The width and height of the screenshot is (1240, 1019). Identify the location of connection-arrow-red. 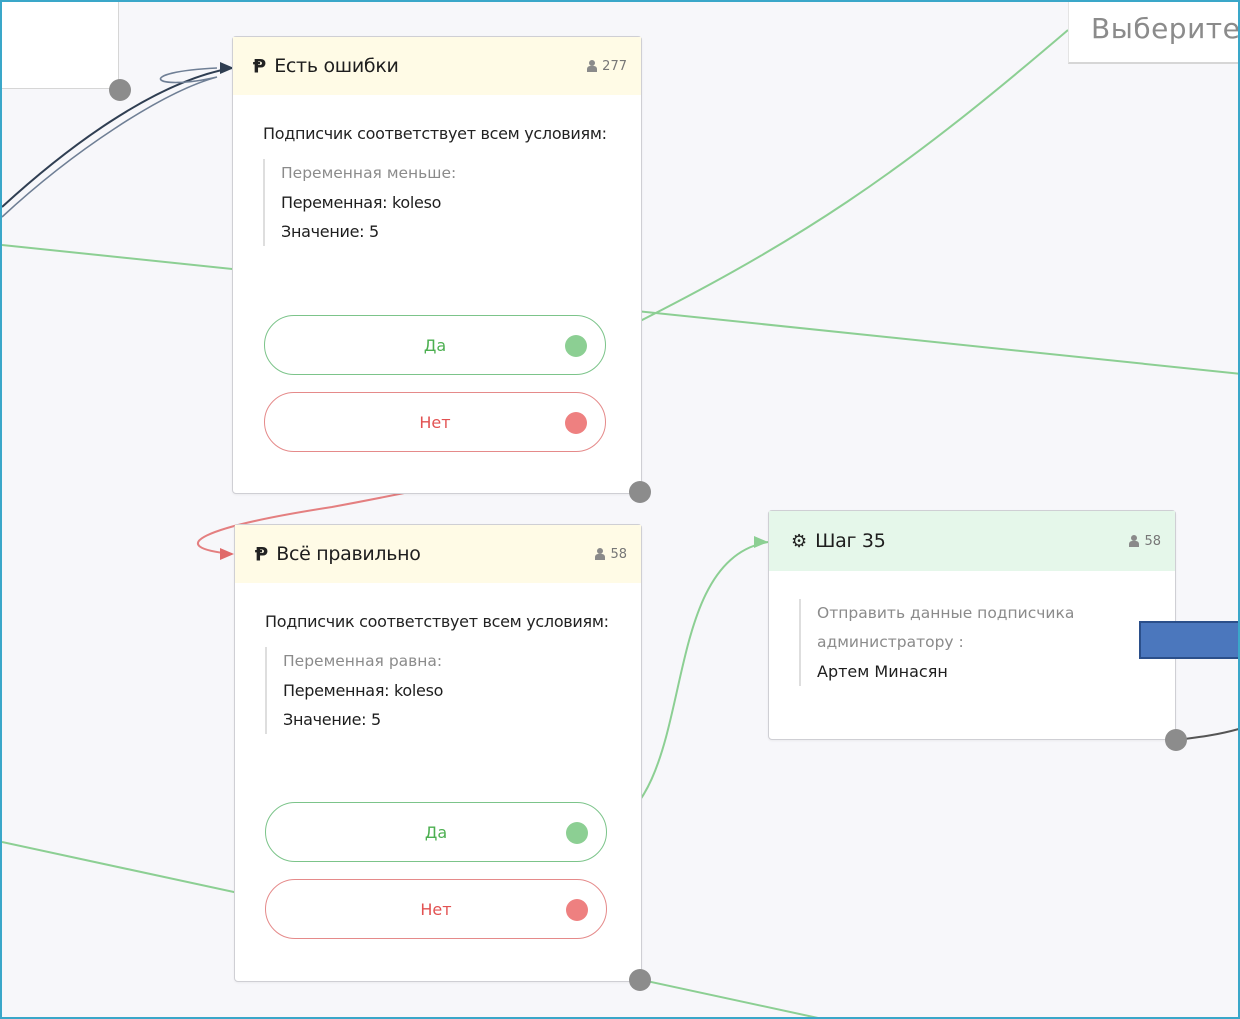
(227, 554).